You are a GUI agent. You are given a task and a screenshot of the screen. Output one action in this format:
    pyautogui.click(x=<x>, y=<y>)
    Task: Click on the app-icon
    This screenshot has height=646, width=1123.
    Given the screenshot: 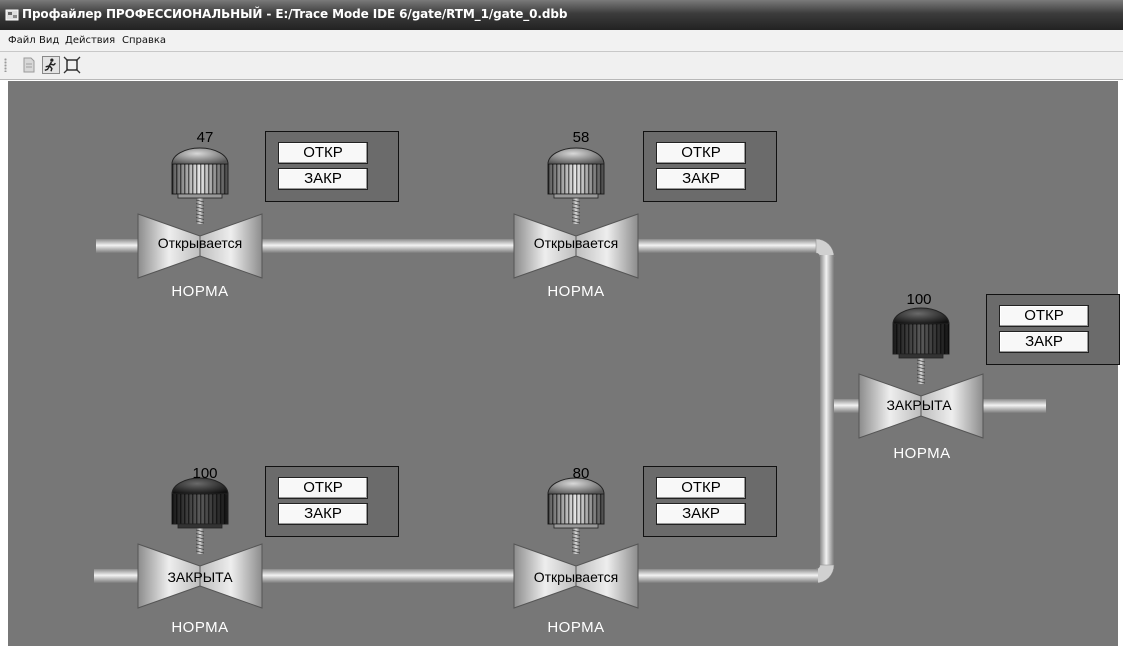 What is the action you would take?
    pyautogui.click(x=12, y=15)
    